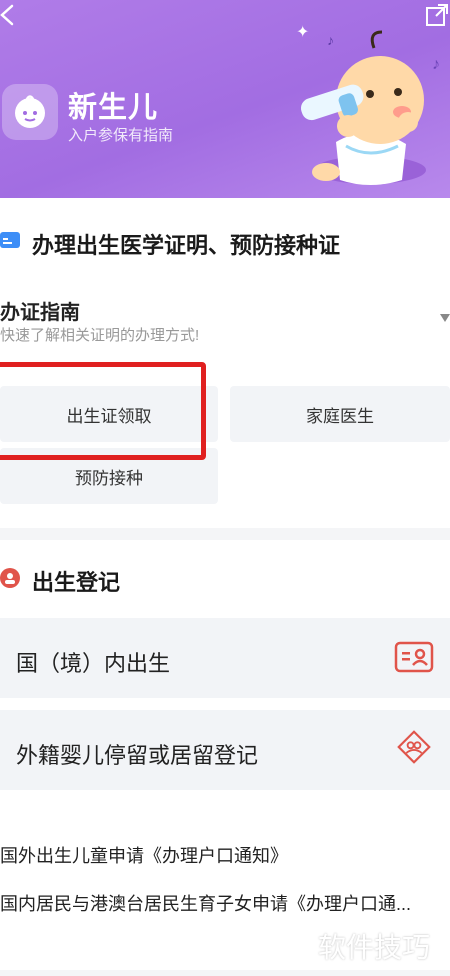  What do you see at coordinates (414, 747) in the screenshot?
I see `passport-icon` at bounding box center [414, 747].